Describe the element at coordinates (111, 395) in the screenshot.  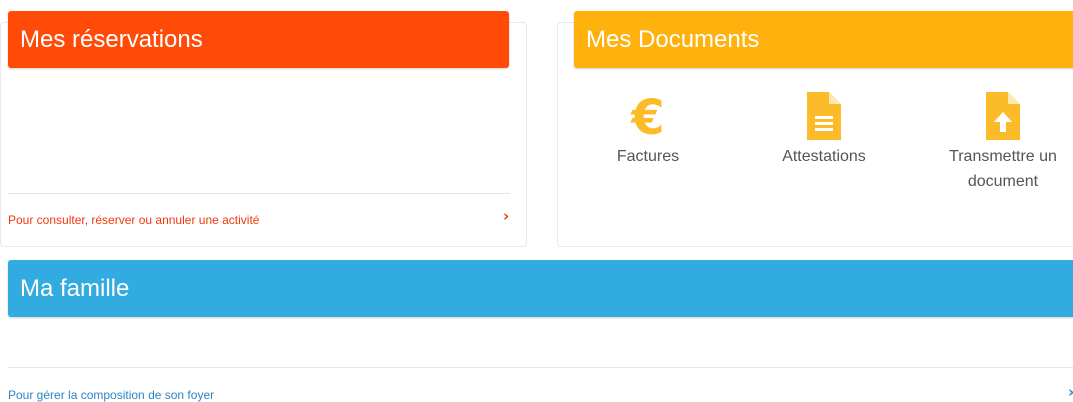
I see `famille-link: Pour gérer la composition de son foyer` at that location.